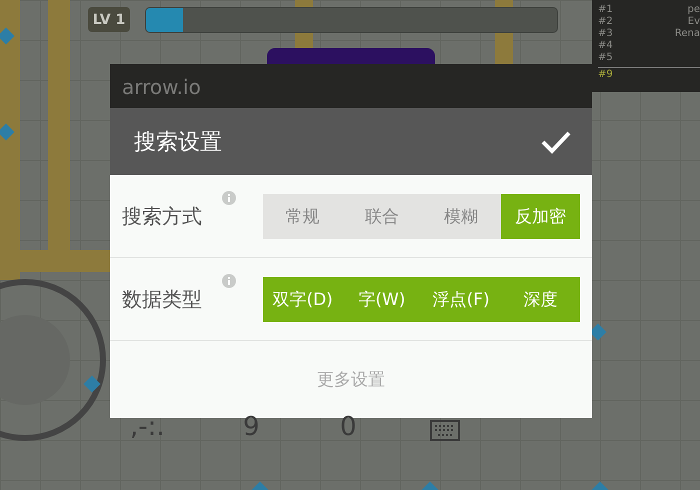  Describe the element at coordinates (251, 427) in the screenshot. I see `keypad-key: 9` at that location.